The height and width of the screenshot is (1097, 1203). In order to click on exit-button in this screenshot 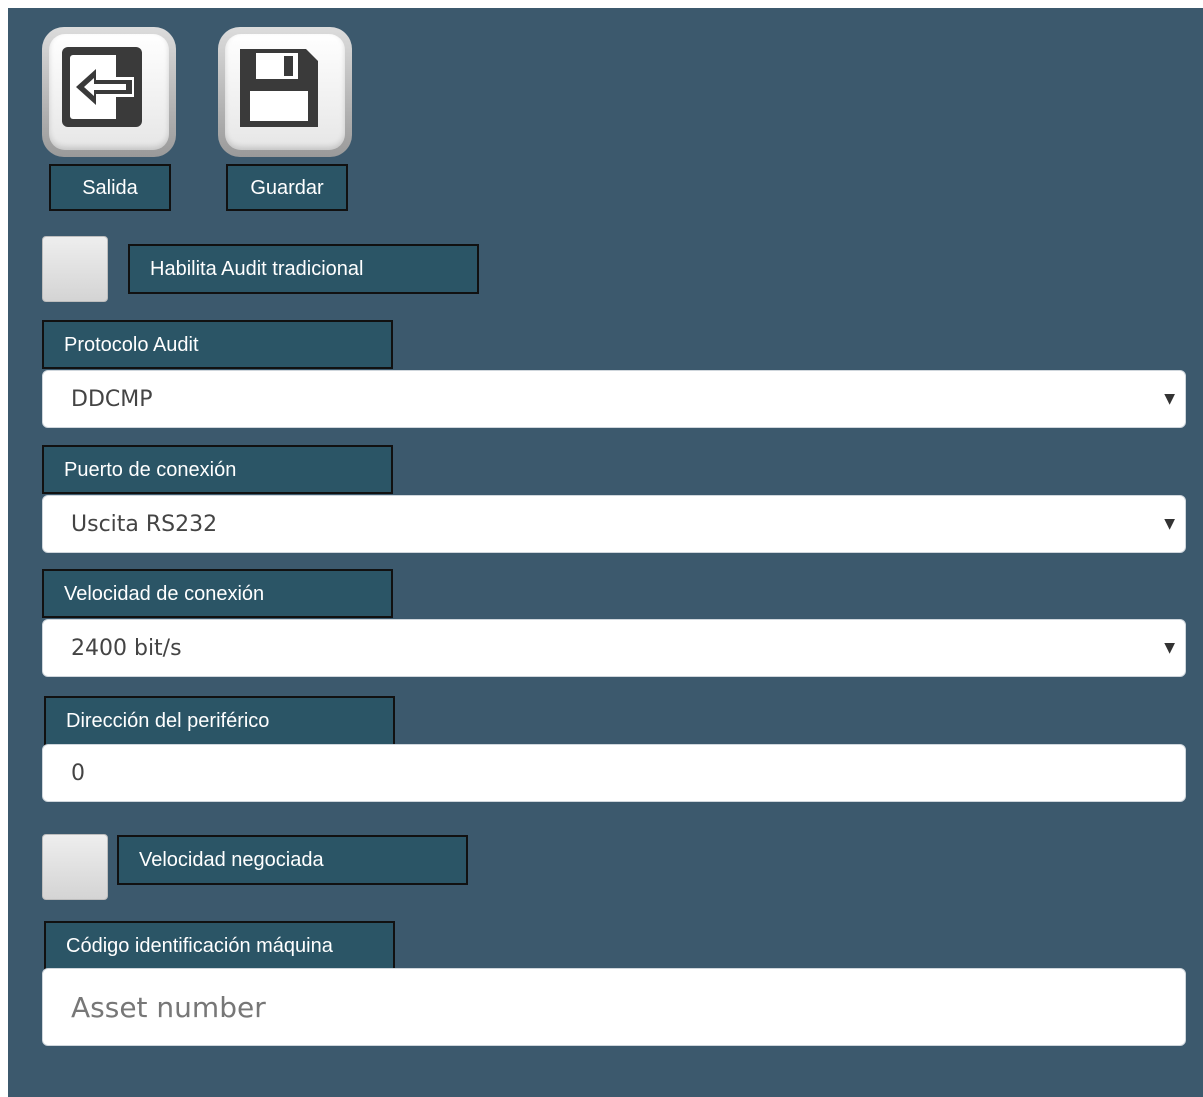, I will do `click(109, 92)`.